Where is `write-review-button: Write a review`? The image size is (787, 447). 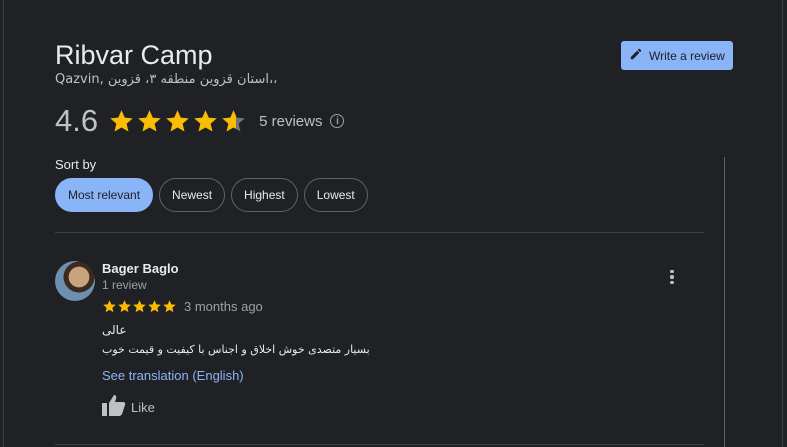 write-review-button: Write a review is located at coordinates (677, 55).